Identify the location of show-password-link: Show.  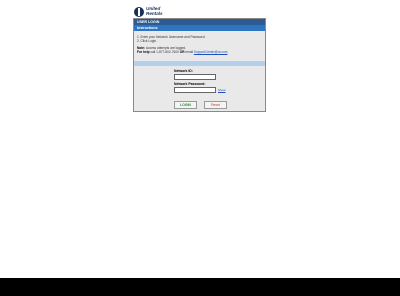
(222, 90).